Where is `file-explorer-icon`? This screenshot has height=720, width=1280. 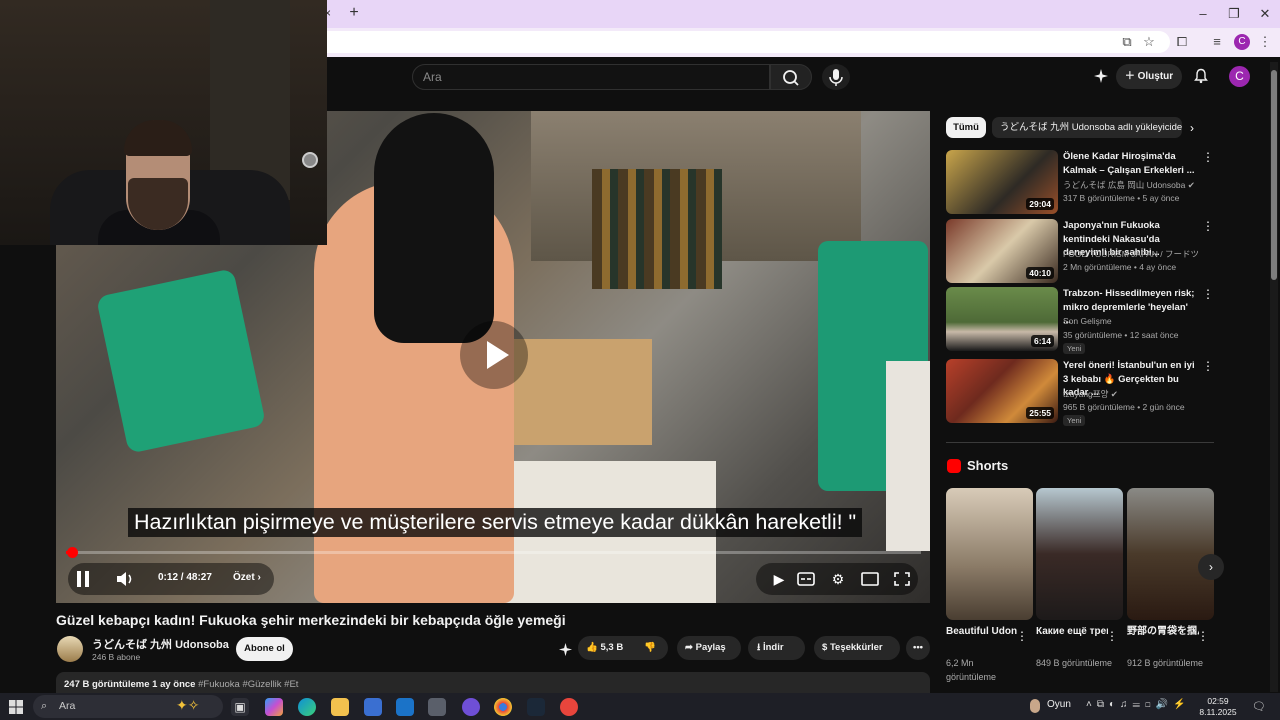
file-explorer-icon is located at coordinates (340, 707).